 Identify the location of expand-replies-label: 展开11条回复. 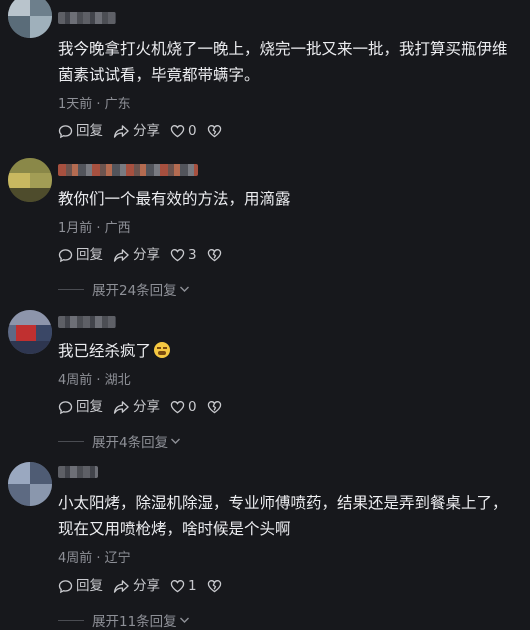
(134, 622).